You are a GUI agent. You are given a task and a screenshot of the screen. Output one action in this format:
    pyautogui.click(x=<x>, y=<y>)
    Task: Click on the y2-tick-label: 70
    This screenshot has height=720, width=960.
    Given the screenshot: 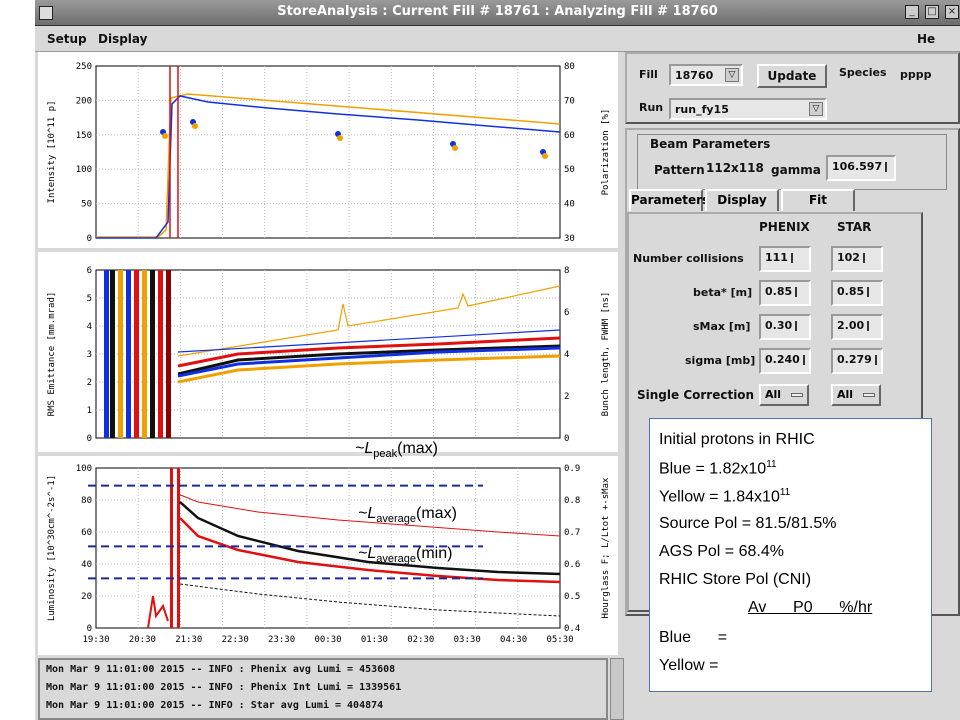 What is the action you would take?
    pyautogui.click(x=569, y=101)
    